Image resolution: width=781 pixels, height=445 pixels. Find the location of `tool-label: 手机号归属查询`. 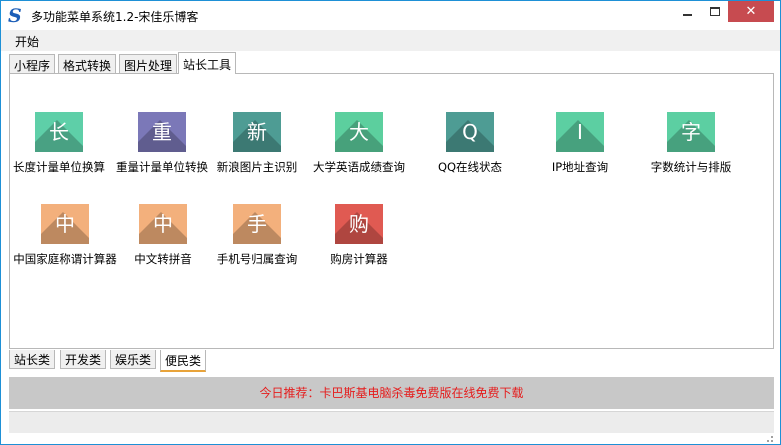

tool-label: 手机号归属查询 is located at coordinates (257, 259).